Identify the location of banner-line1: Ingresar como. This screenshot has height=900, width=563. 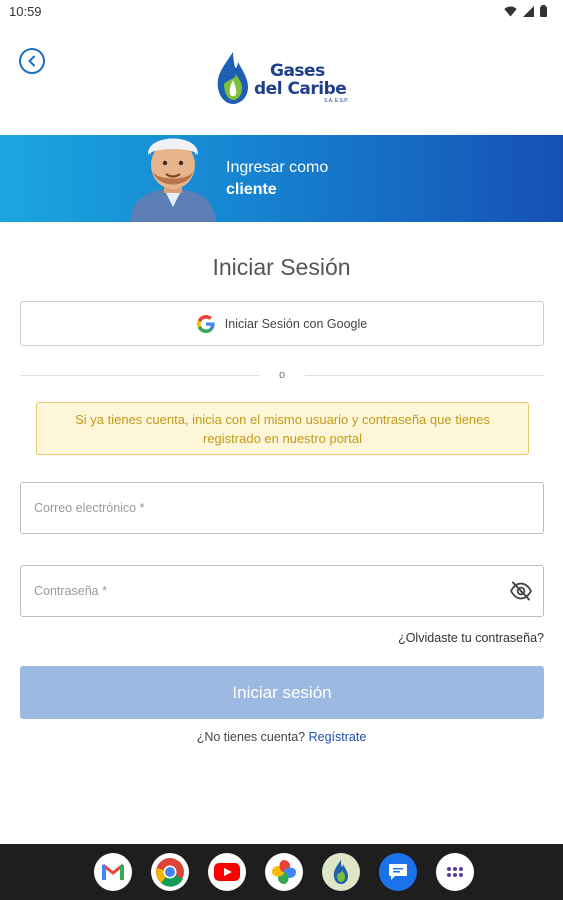
(277, 167).